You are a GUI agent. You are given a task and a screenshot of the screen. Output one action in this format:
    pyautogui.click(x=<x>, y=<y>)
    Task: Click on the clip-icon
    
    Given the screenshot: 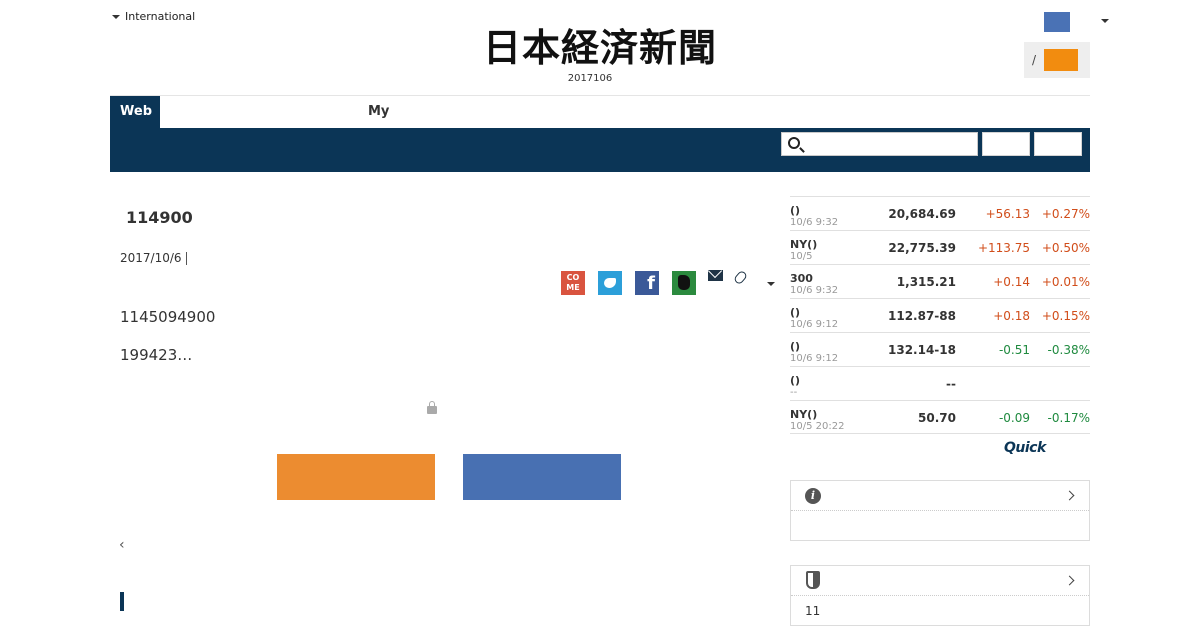 What is the action you would take?
    pyautogui.click(x=740, y=277)
    